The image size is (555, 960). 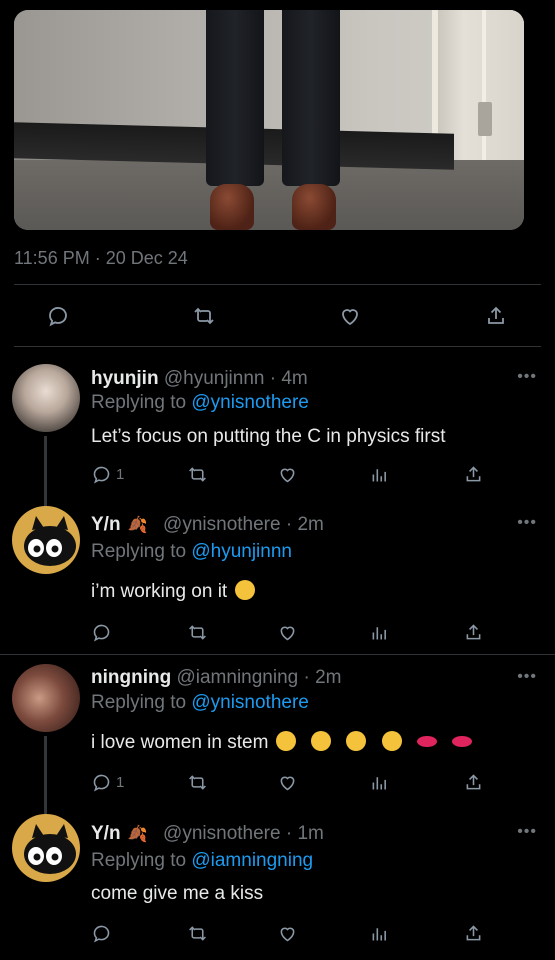 I want to click on reply-header: Y/n 🍂 @ynisnothere · 2m, so click(x=207, y=525).